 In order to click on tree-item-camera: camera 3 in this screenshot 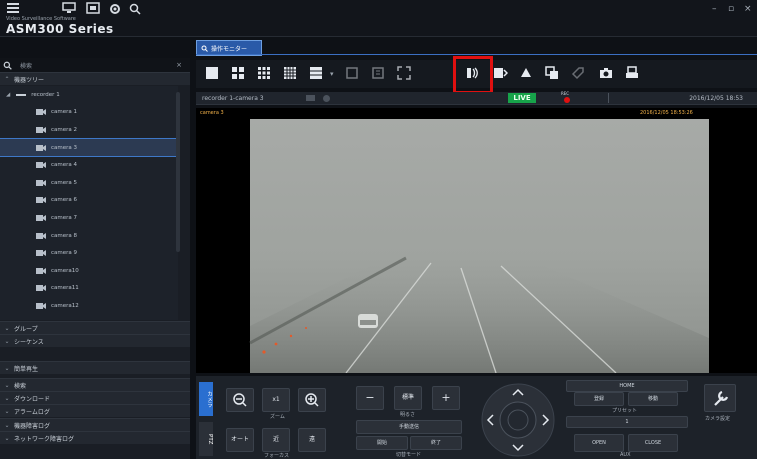, I will do `click(89, 147)`.